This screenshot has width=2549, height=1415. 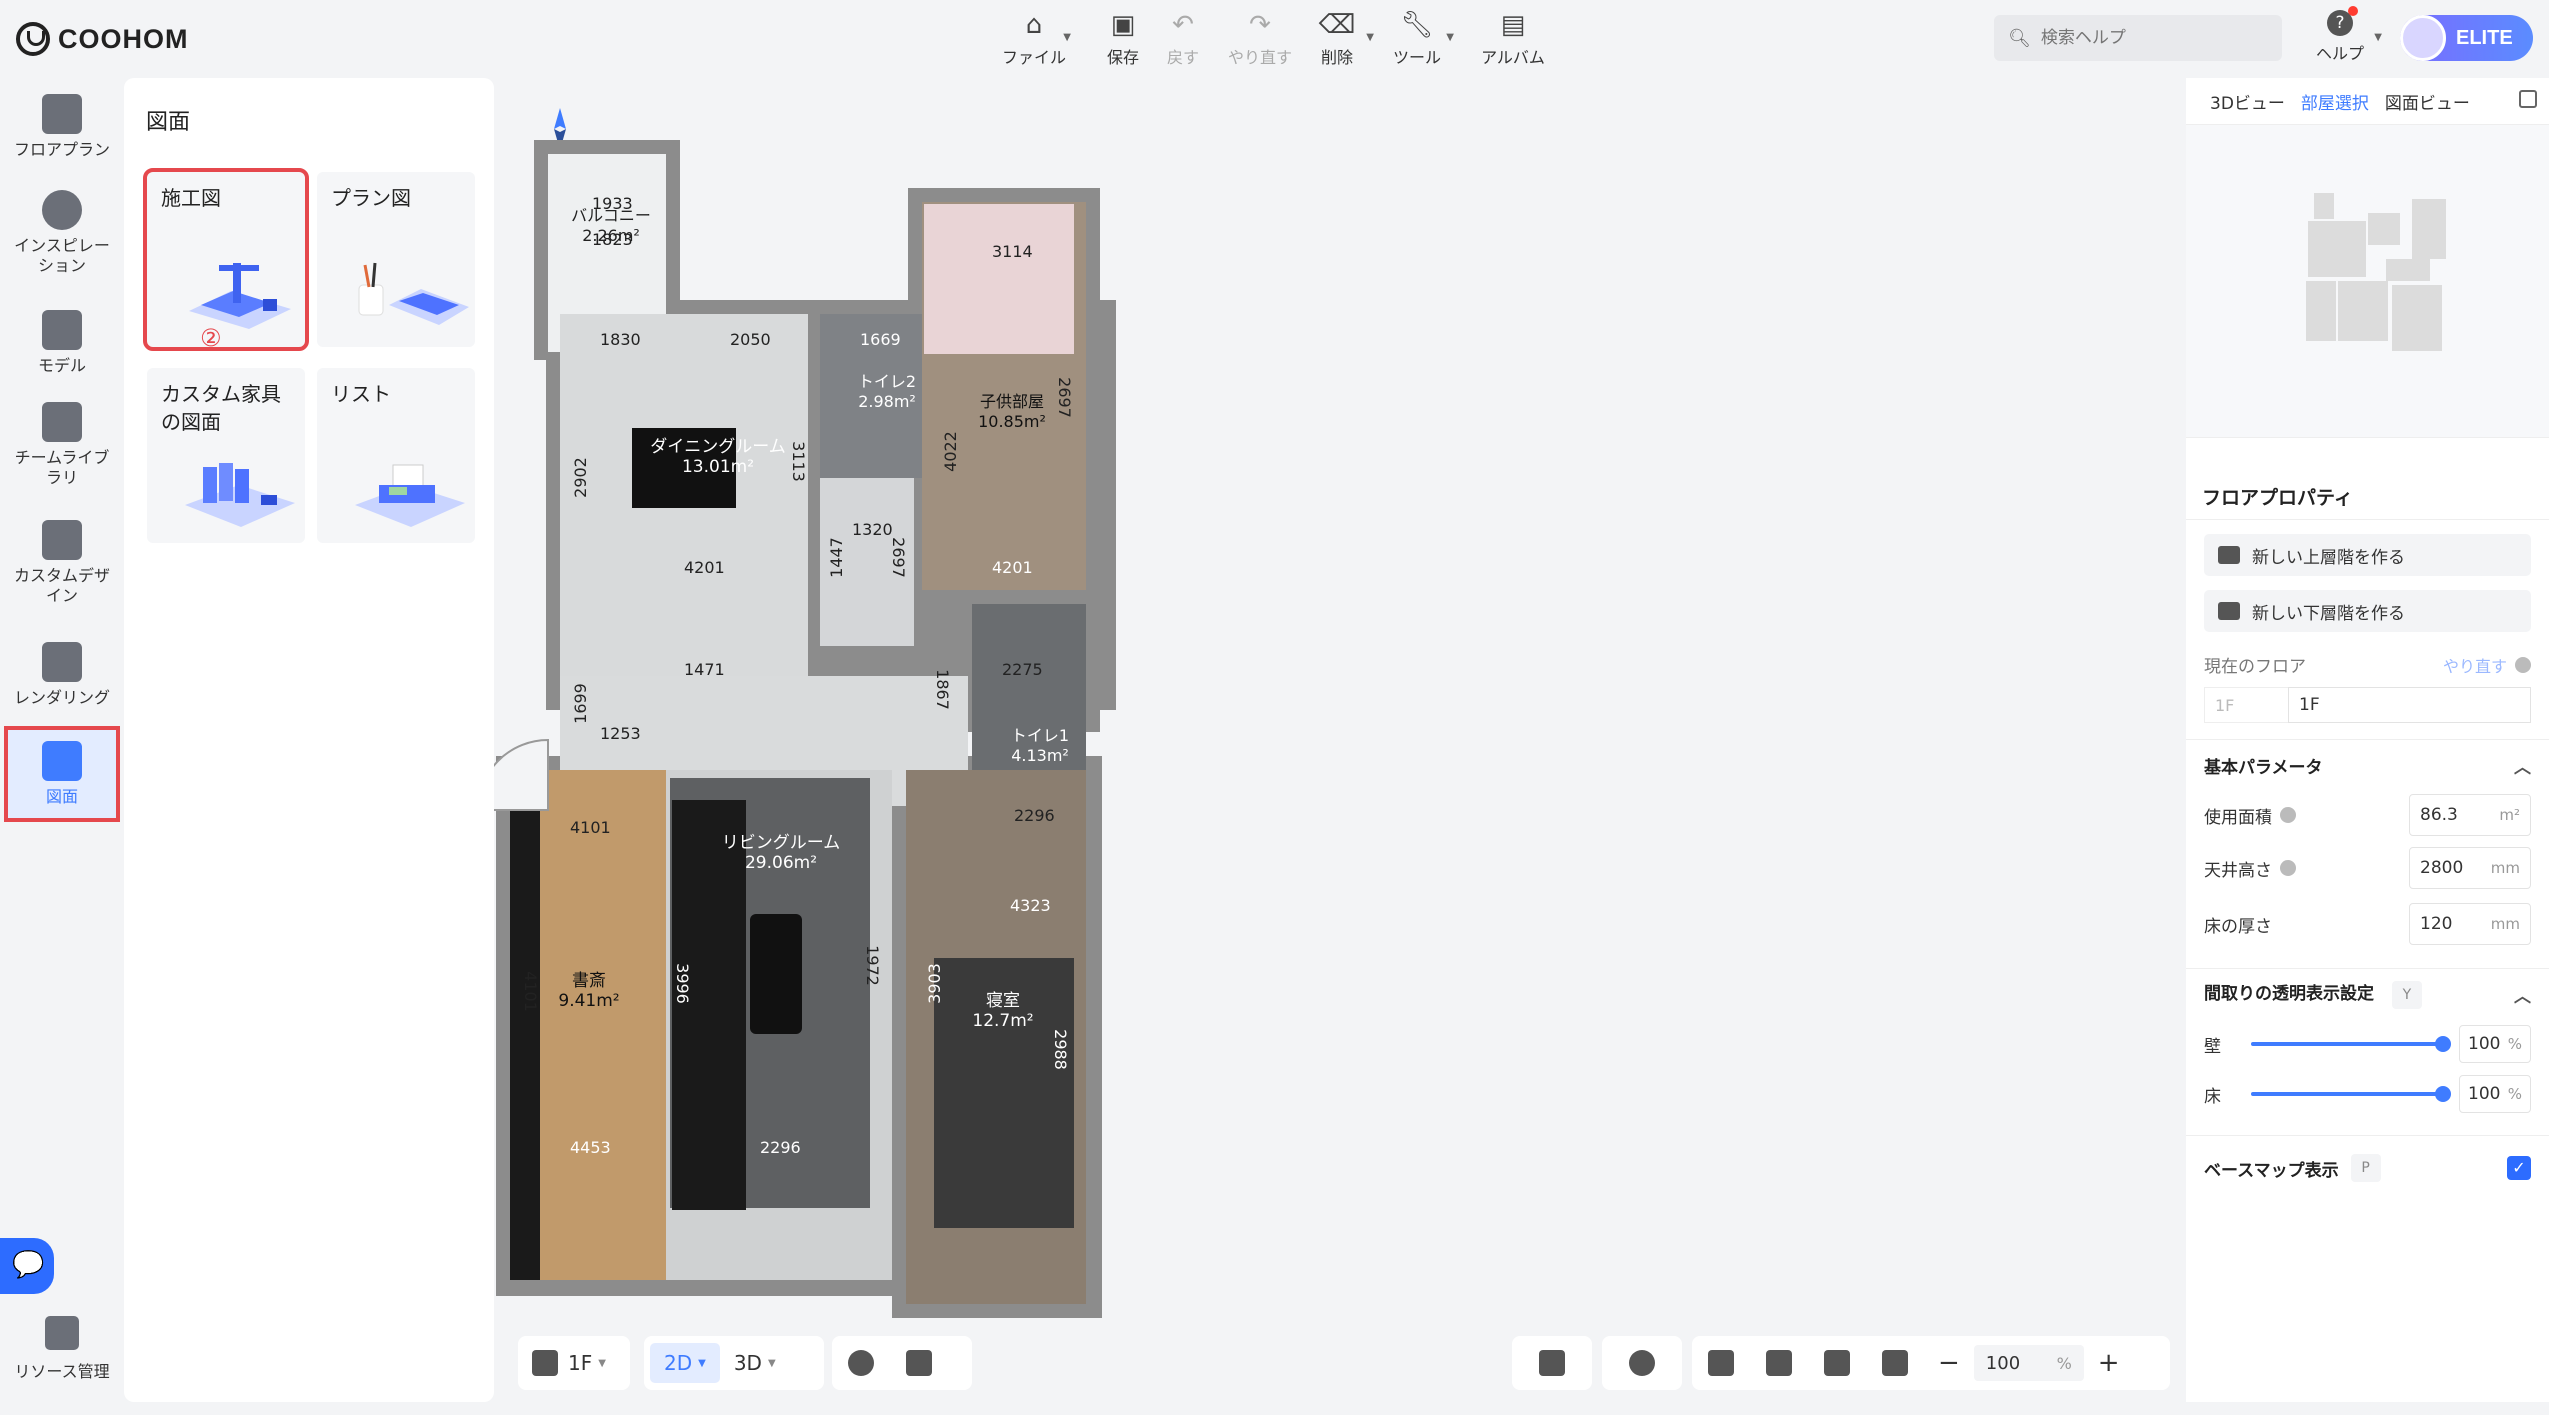 What do you see at coordinates (2427, 101) in the screenshot?
I see `tab-drawing-view: 図面ビュー` at bounding box center [2427, 101].